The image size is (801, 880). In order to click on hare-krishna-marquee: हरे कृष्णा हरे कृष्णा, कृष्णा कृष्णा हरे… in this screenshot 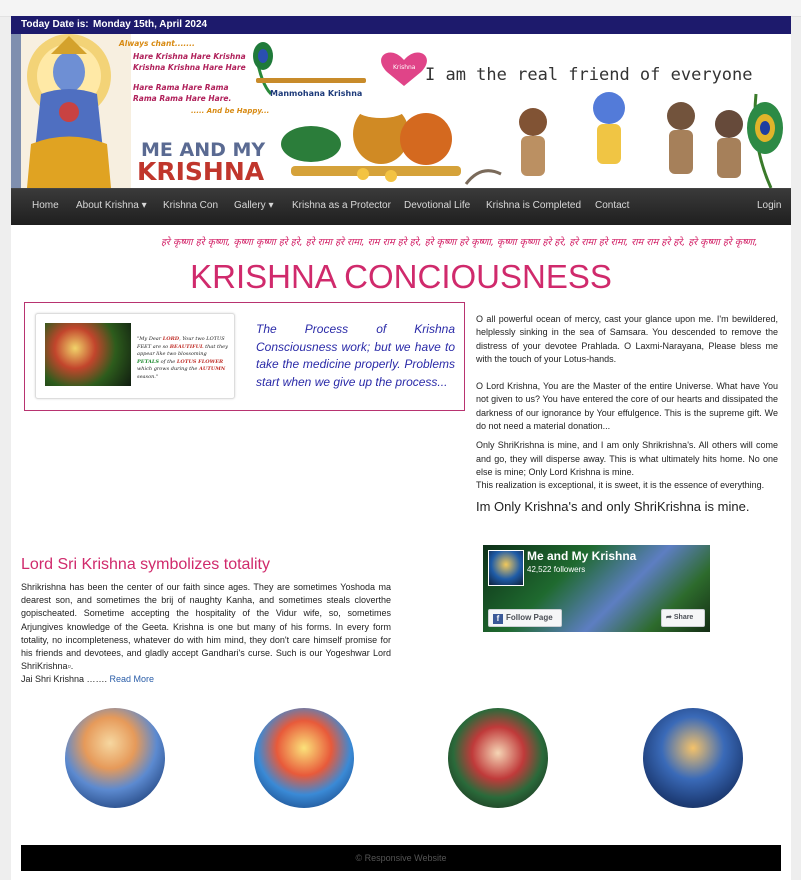, I will do `click(459, 242)`.